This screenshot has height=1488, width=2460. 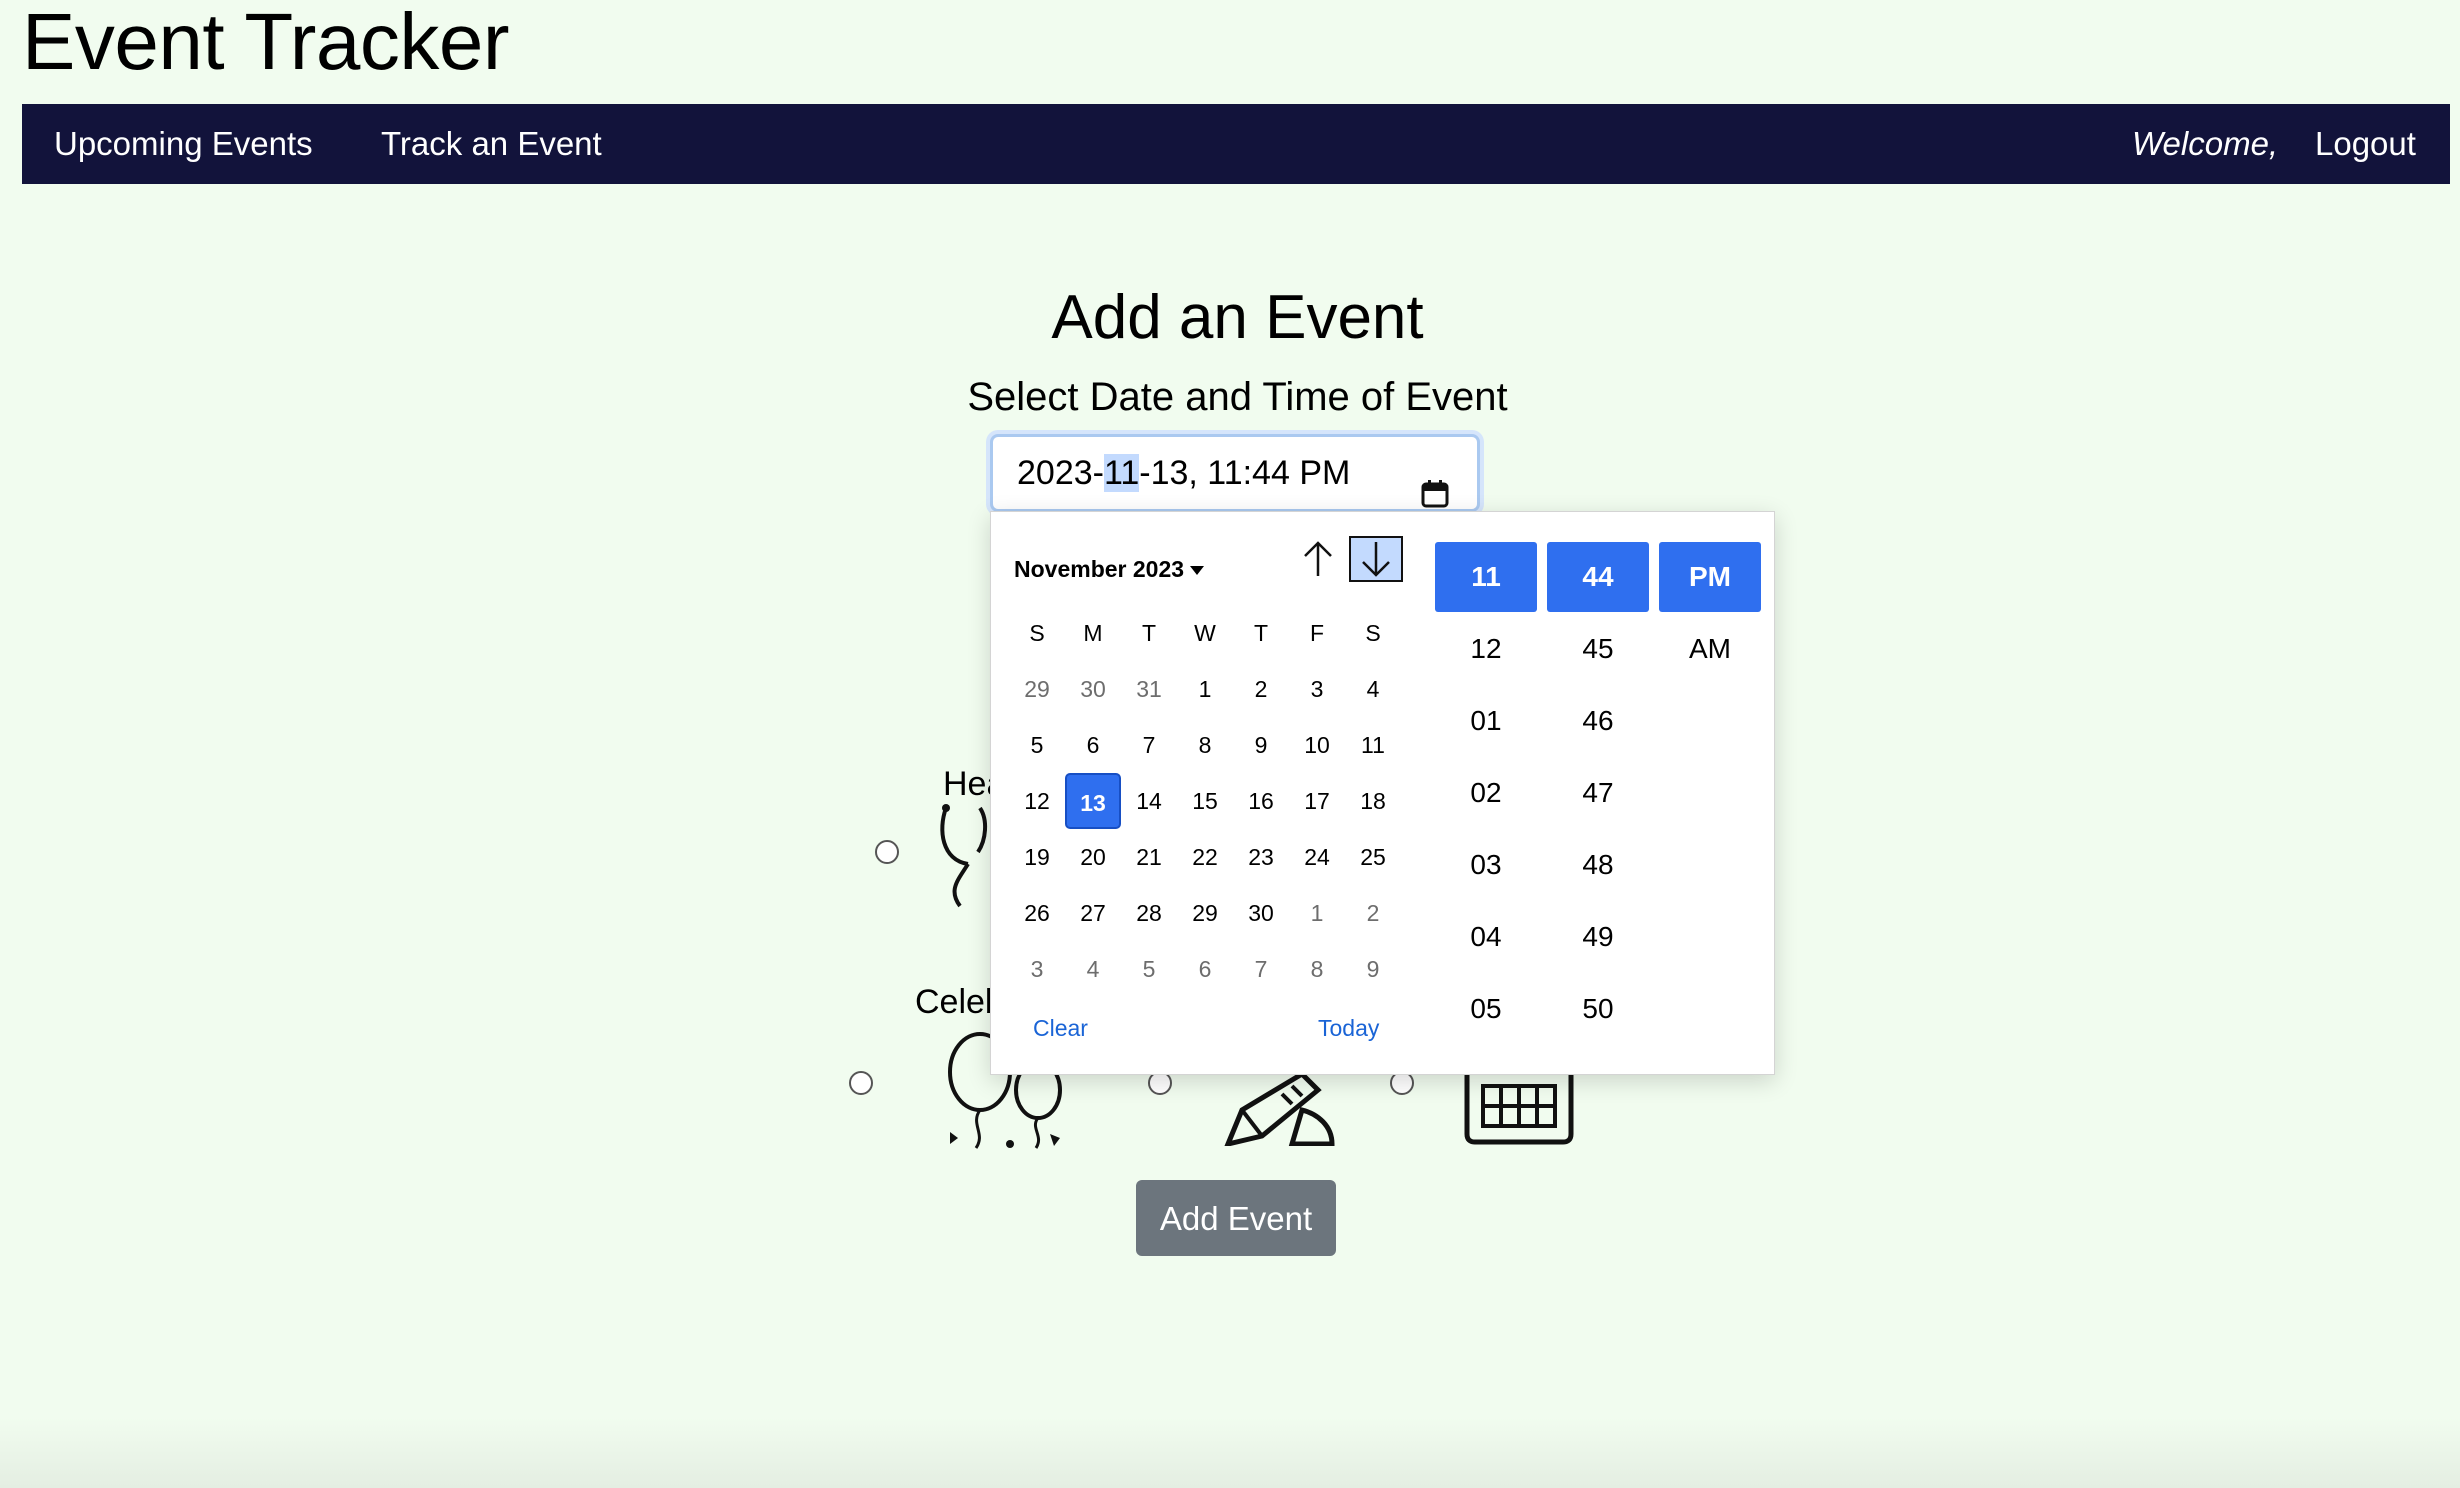 What do you see at coordinates (1598, 721) in the screenshot?
I see `minute-option: 46` at bounding box center [1598, 721].